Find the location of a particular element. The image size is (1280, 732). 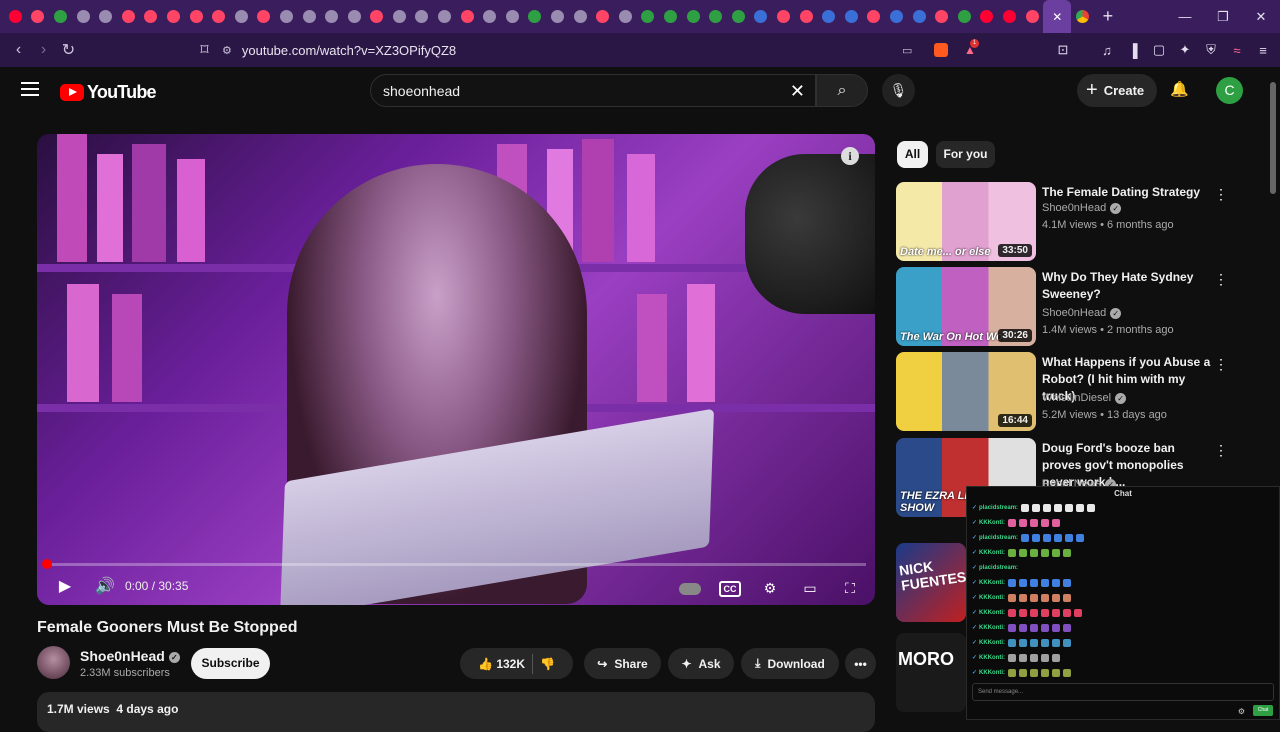

notifications-bell-icon: 🔔 is located at coordinates (1179, 89).